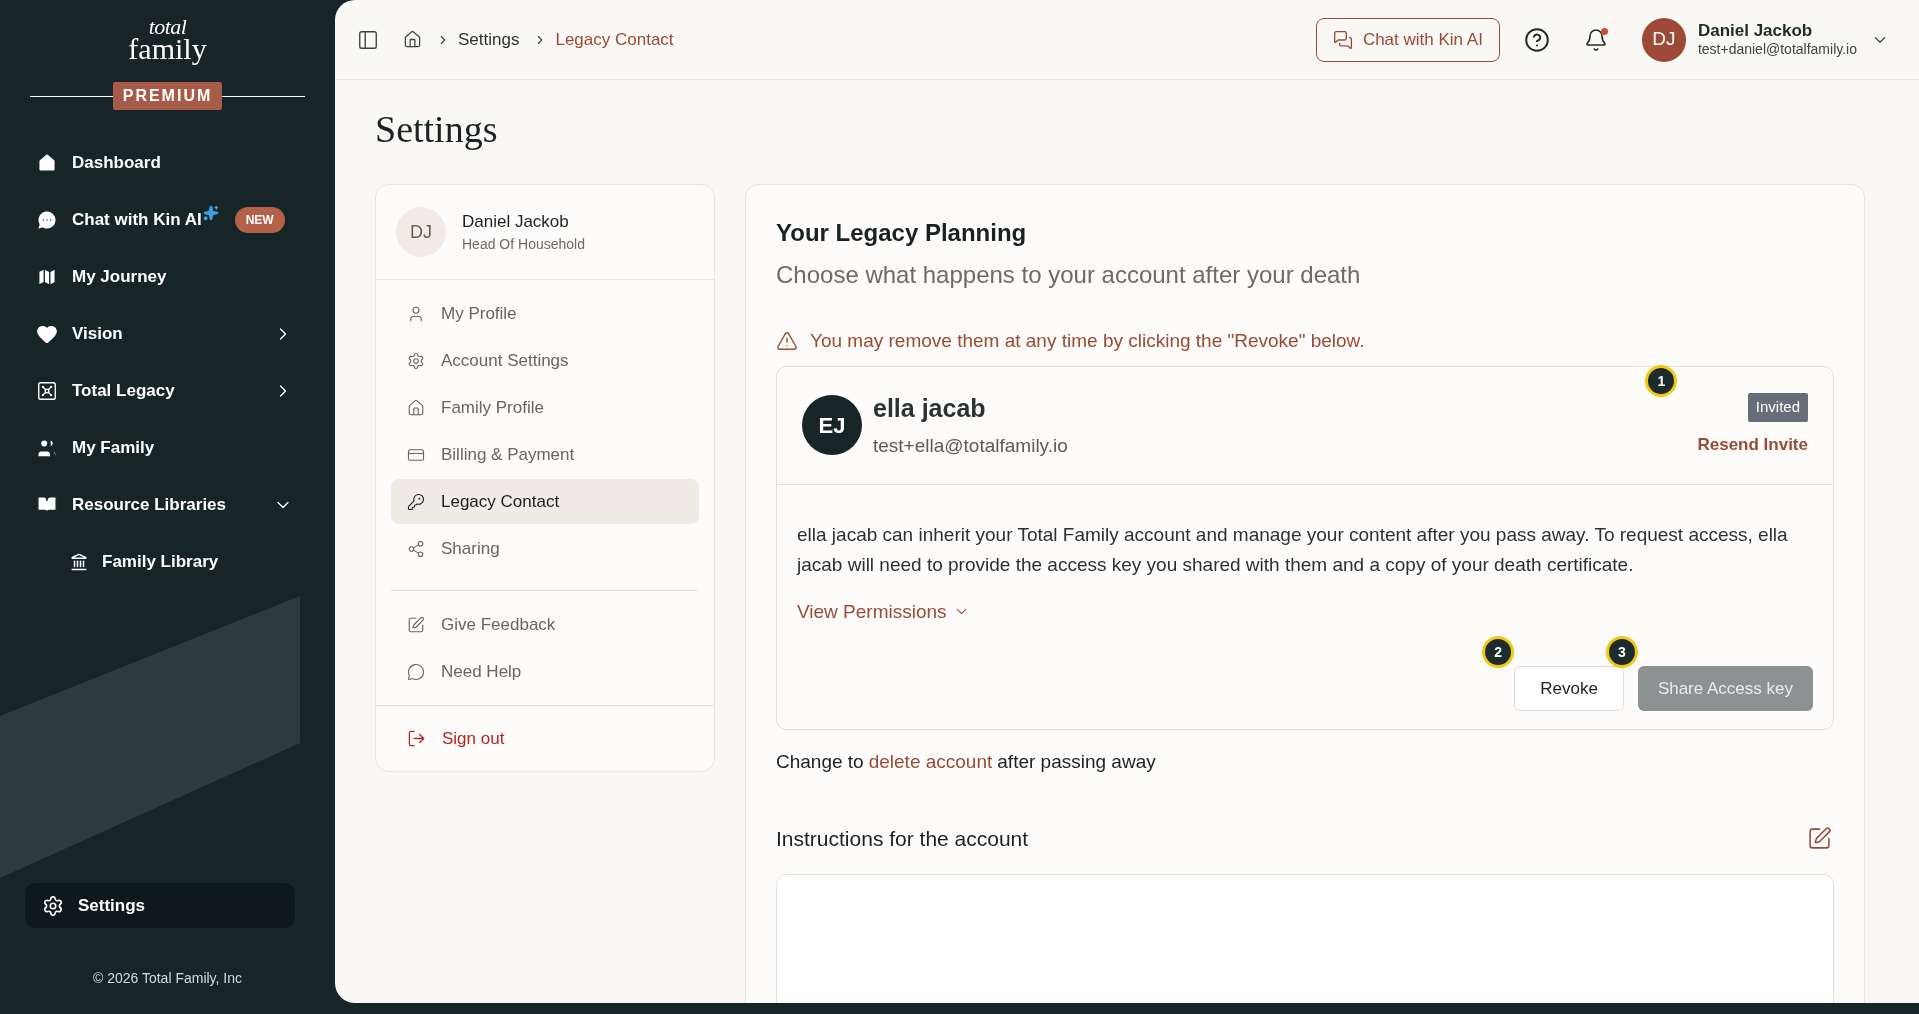 The width and height of the screenshot is (1919, 1014). Describe the element at coordinates (416, 313) in the screenshot. I see `person-icon` at that location.